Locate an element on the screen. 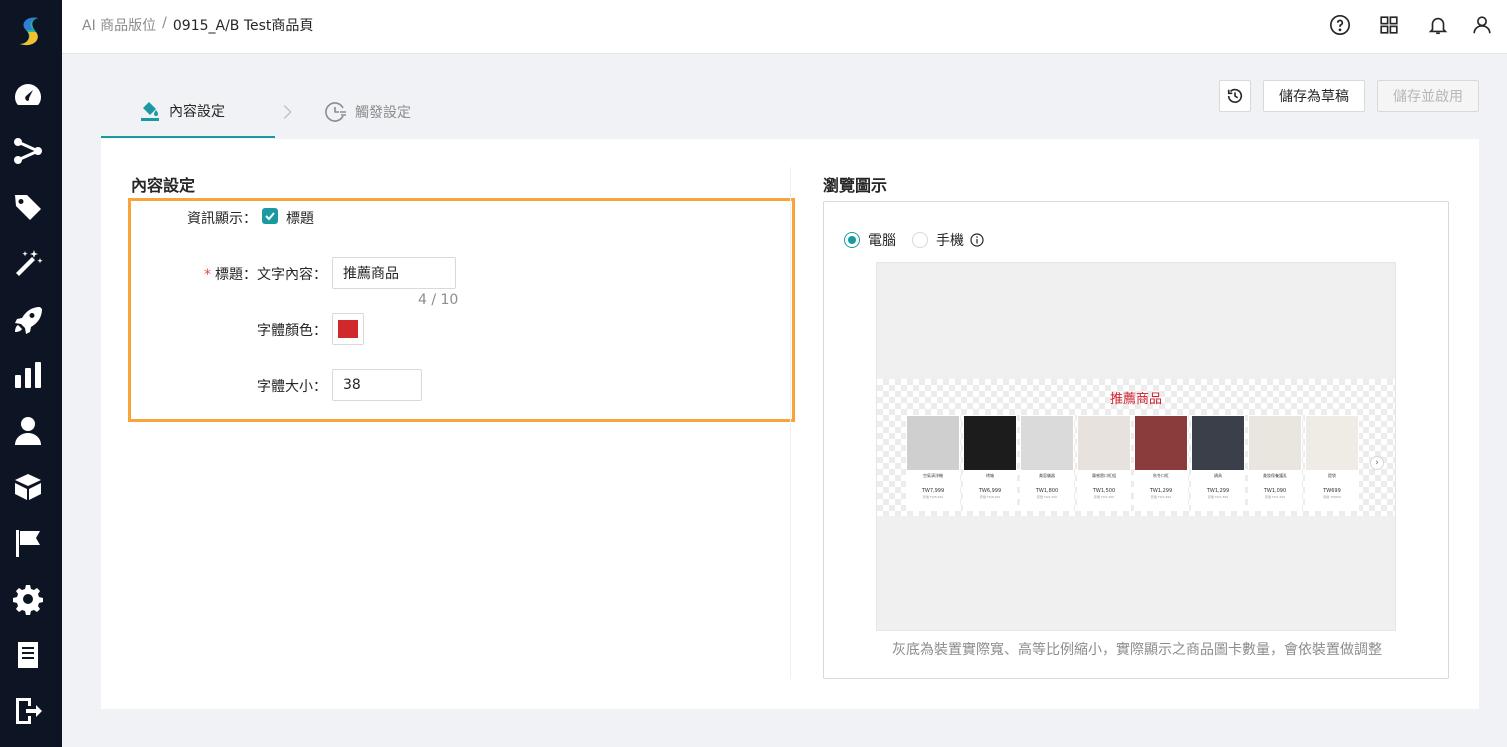 This screenshot has height=747, width=1507. product-card: 霧感唇口紅組 TW1,500 原價 TW1,900 is located at coordinates (1104, 463).